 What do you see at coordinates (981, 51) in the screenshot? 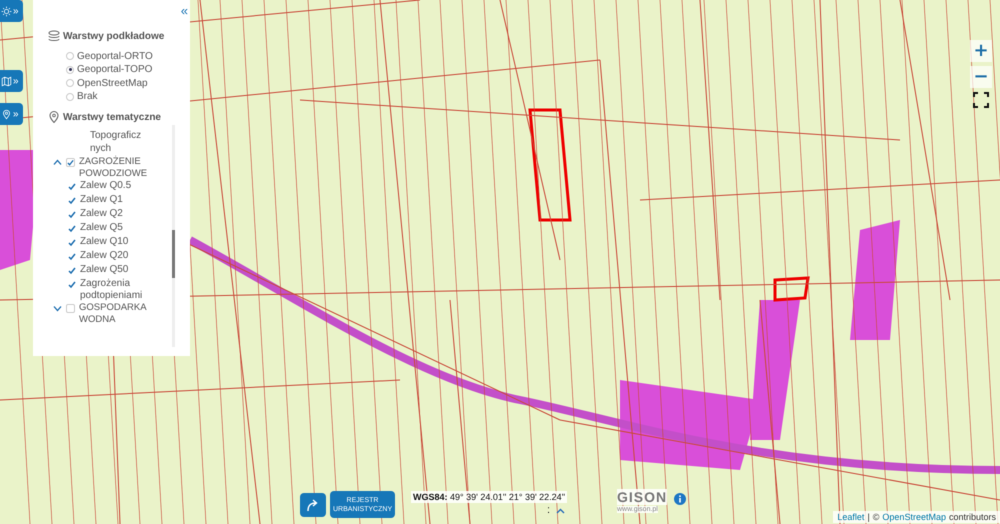
I see `zoom-in-button: +` at bounding box center [981, 51].